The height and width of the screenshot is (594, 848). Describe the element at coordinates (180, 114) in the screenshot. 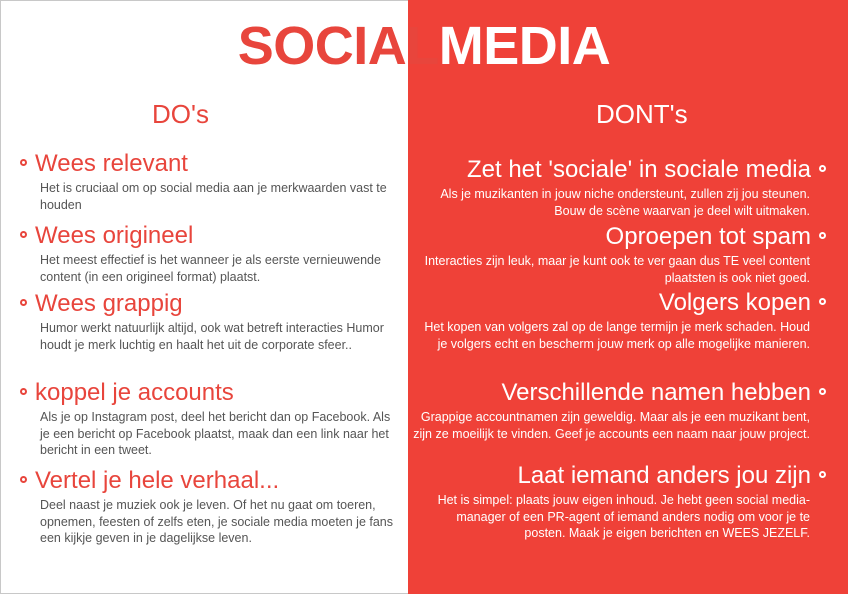

I see `dos-heading: DO's` at that location.